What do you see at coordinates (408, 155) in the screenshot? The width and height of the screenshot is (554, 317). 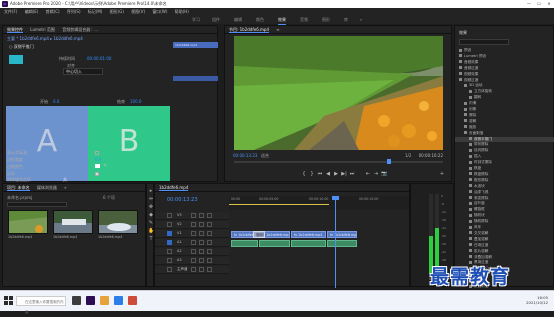 I see `resolution-select: 1/2` at bounding box center [408, 155].